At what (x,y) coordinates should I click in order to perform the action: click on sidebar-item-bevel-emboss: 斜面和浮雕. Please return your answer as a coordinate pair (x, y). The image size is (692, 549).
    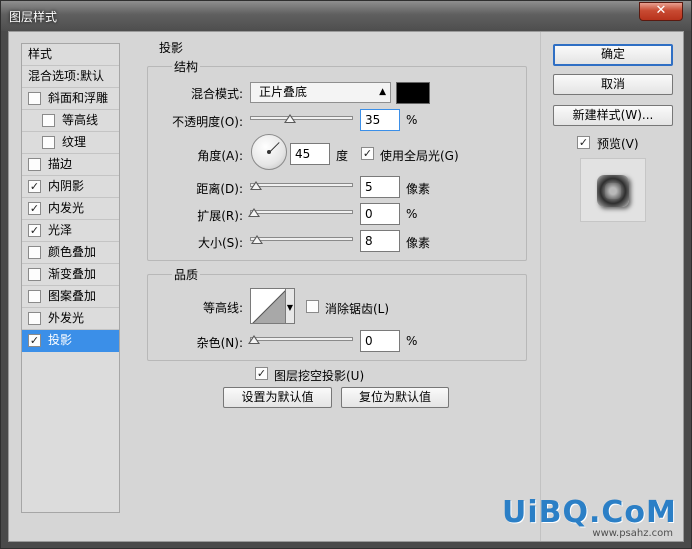
    Looking at the image, I should click on (70, 99).